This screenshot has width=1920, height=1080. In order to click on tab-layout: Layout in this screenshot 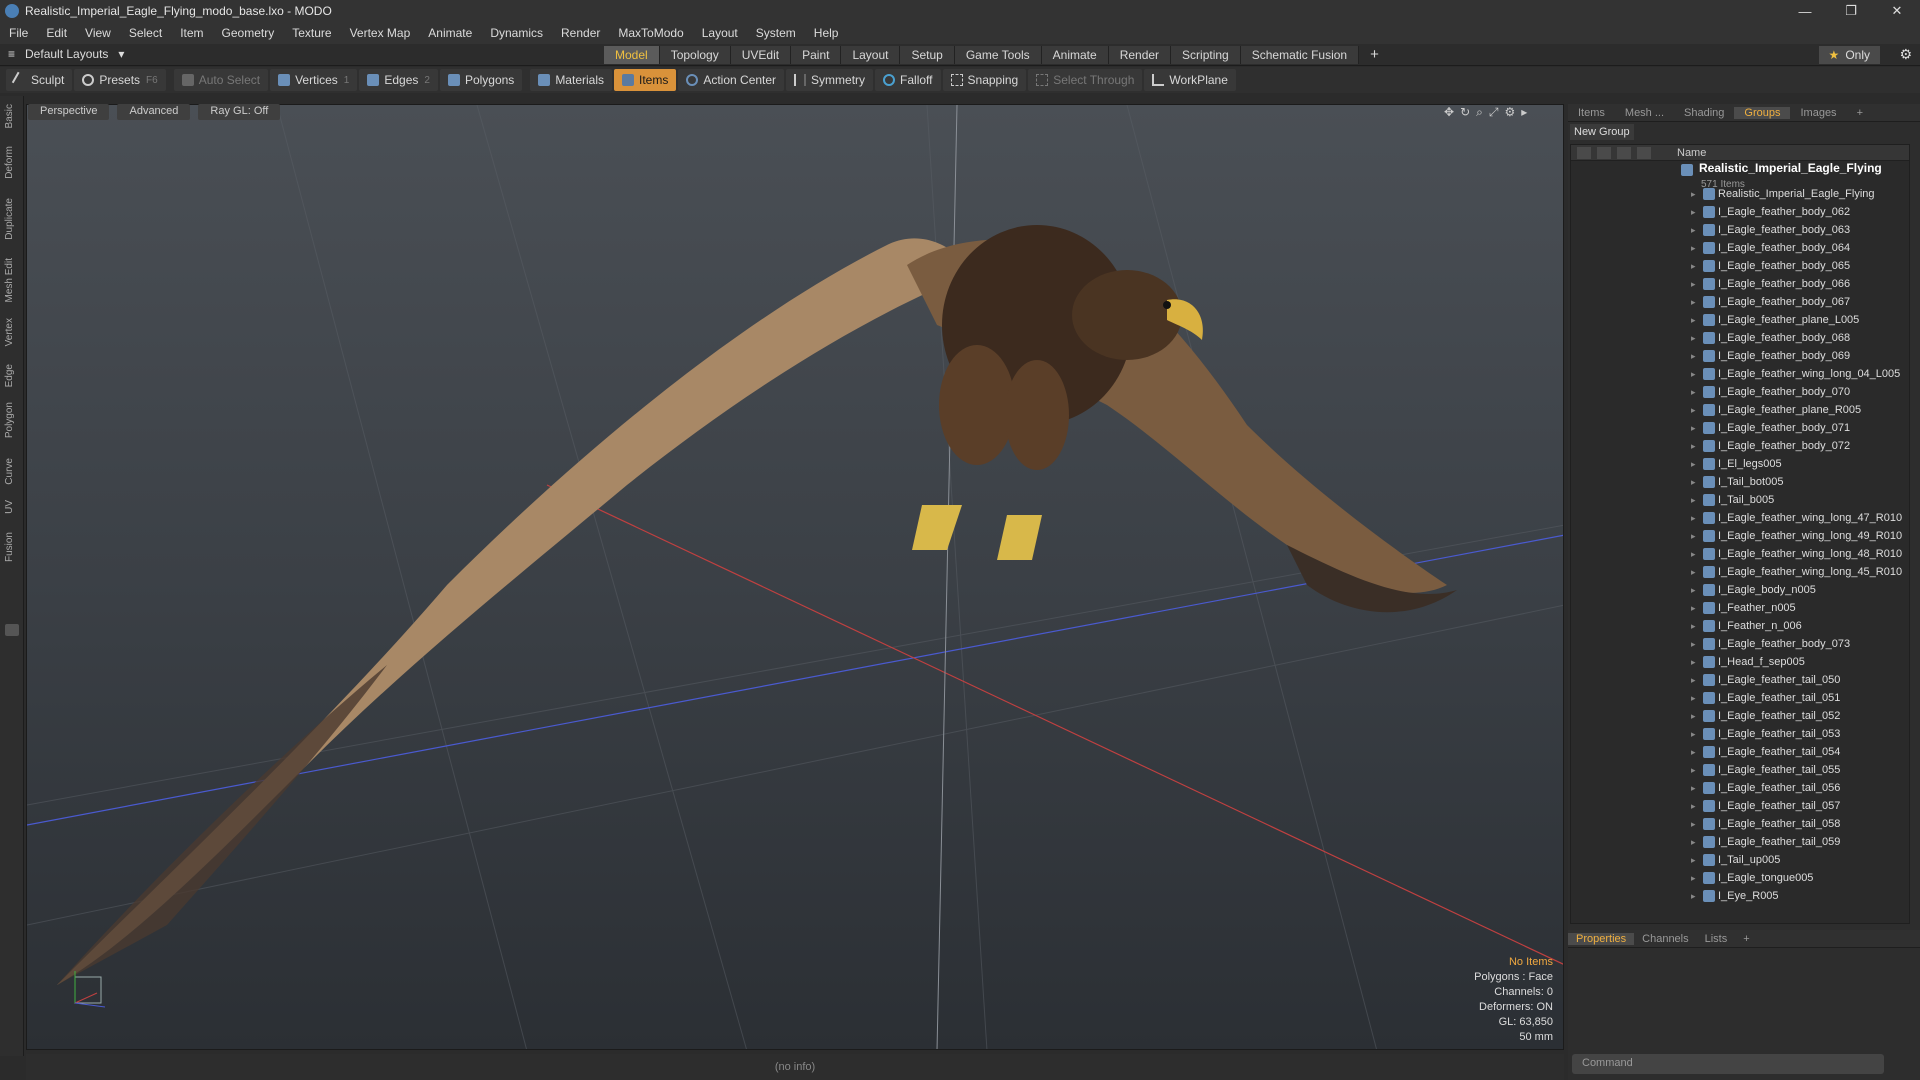, I will do `click(871, 55)`.